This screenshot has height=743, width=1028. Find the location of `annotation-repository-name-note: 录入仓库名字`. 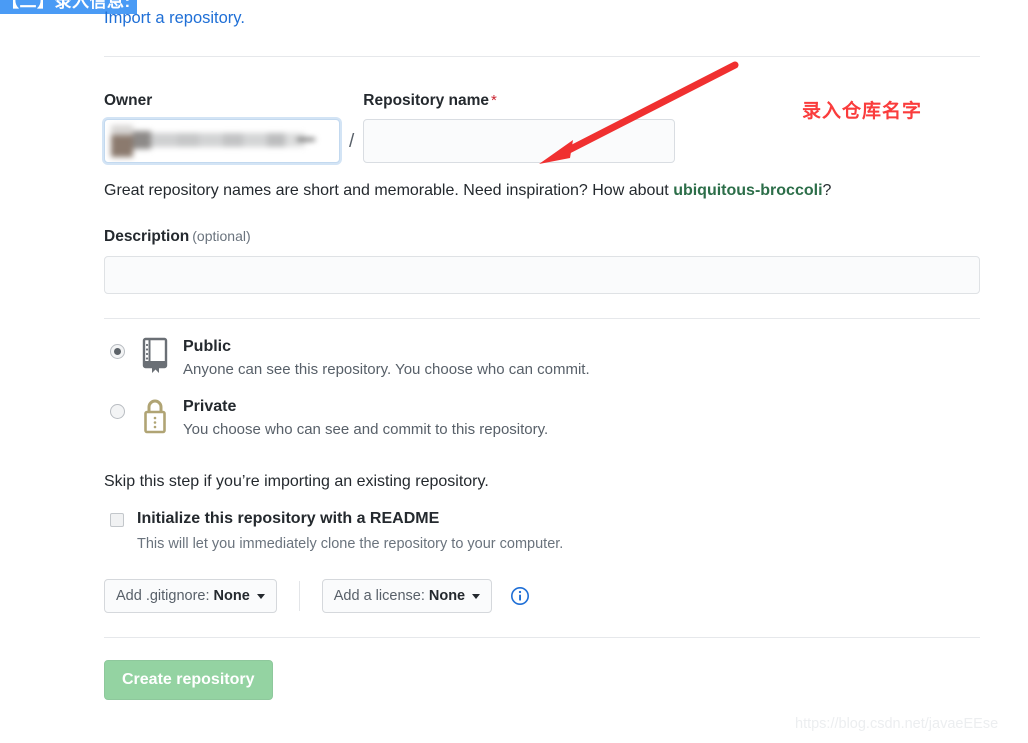

annotation-repository-name-note: 录入仓库名字 is located at coordinates (862, 111).